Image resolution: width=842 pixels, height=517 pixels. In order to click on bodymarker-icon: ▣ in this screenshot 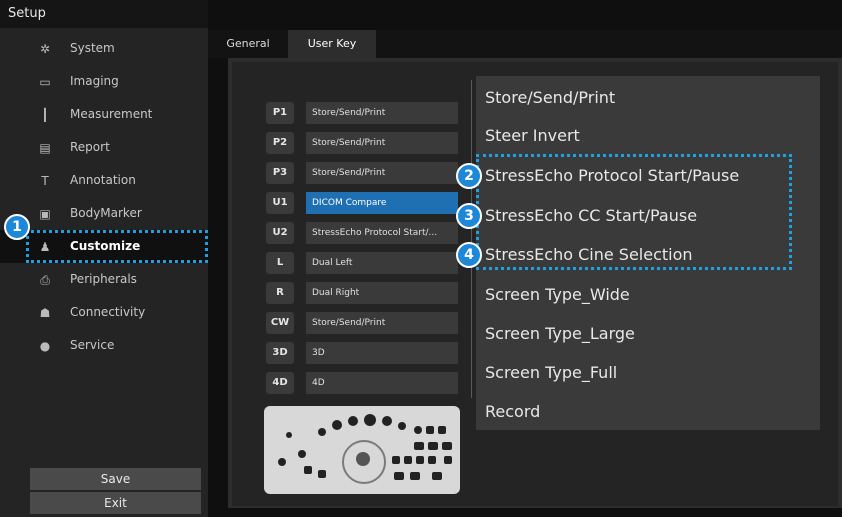, I will do `click(45, 214)`.